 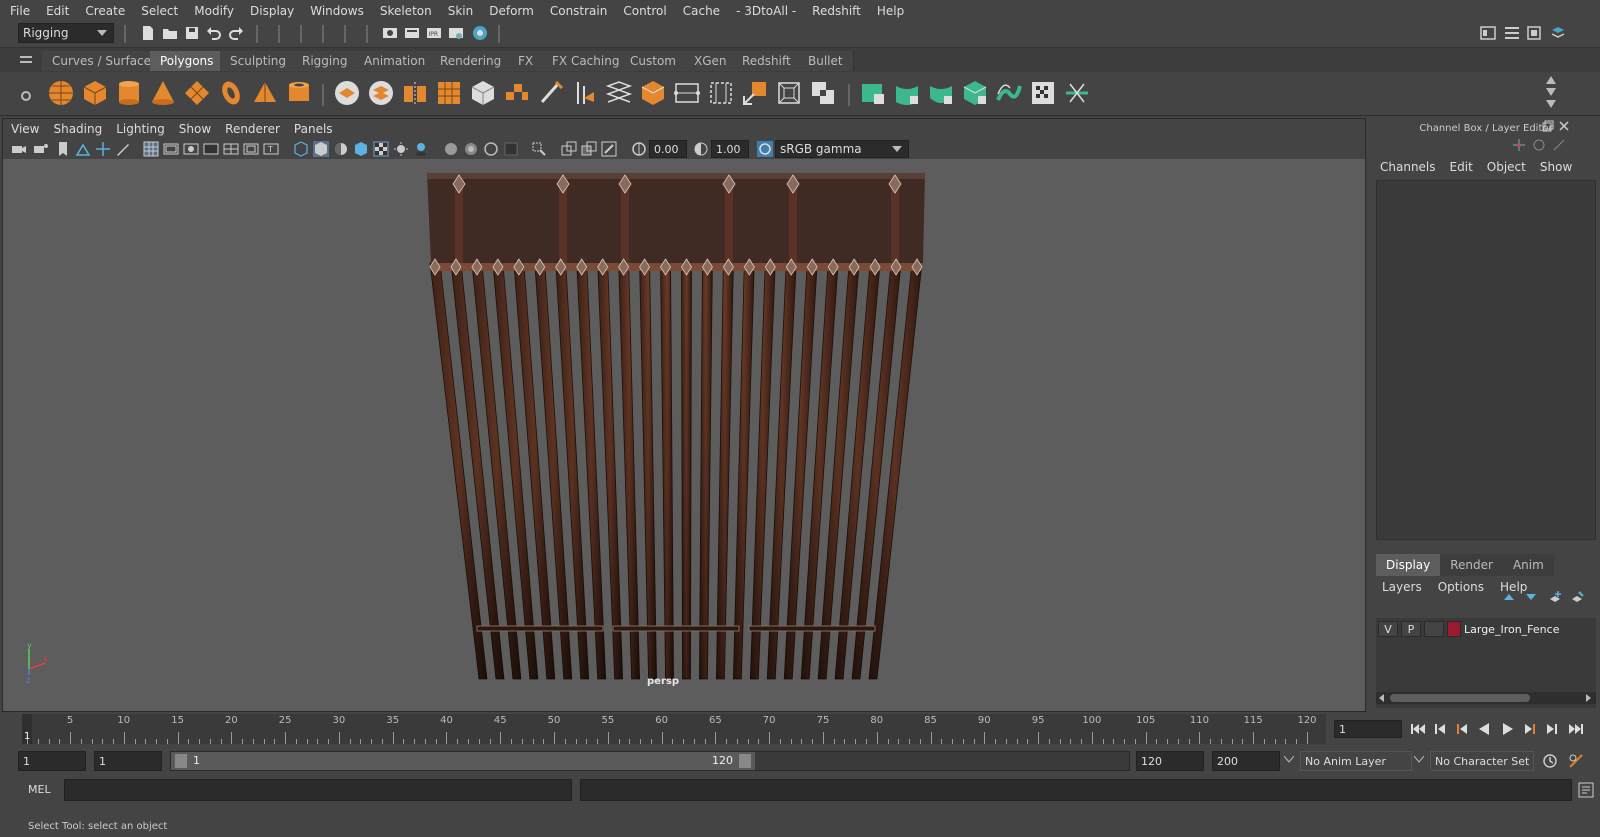 I want to click on shadows-icon, so click(x=421, y=149).